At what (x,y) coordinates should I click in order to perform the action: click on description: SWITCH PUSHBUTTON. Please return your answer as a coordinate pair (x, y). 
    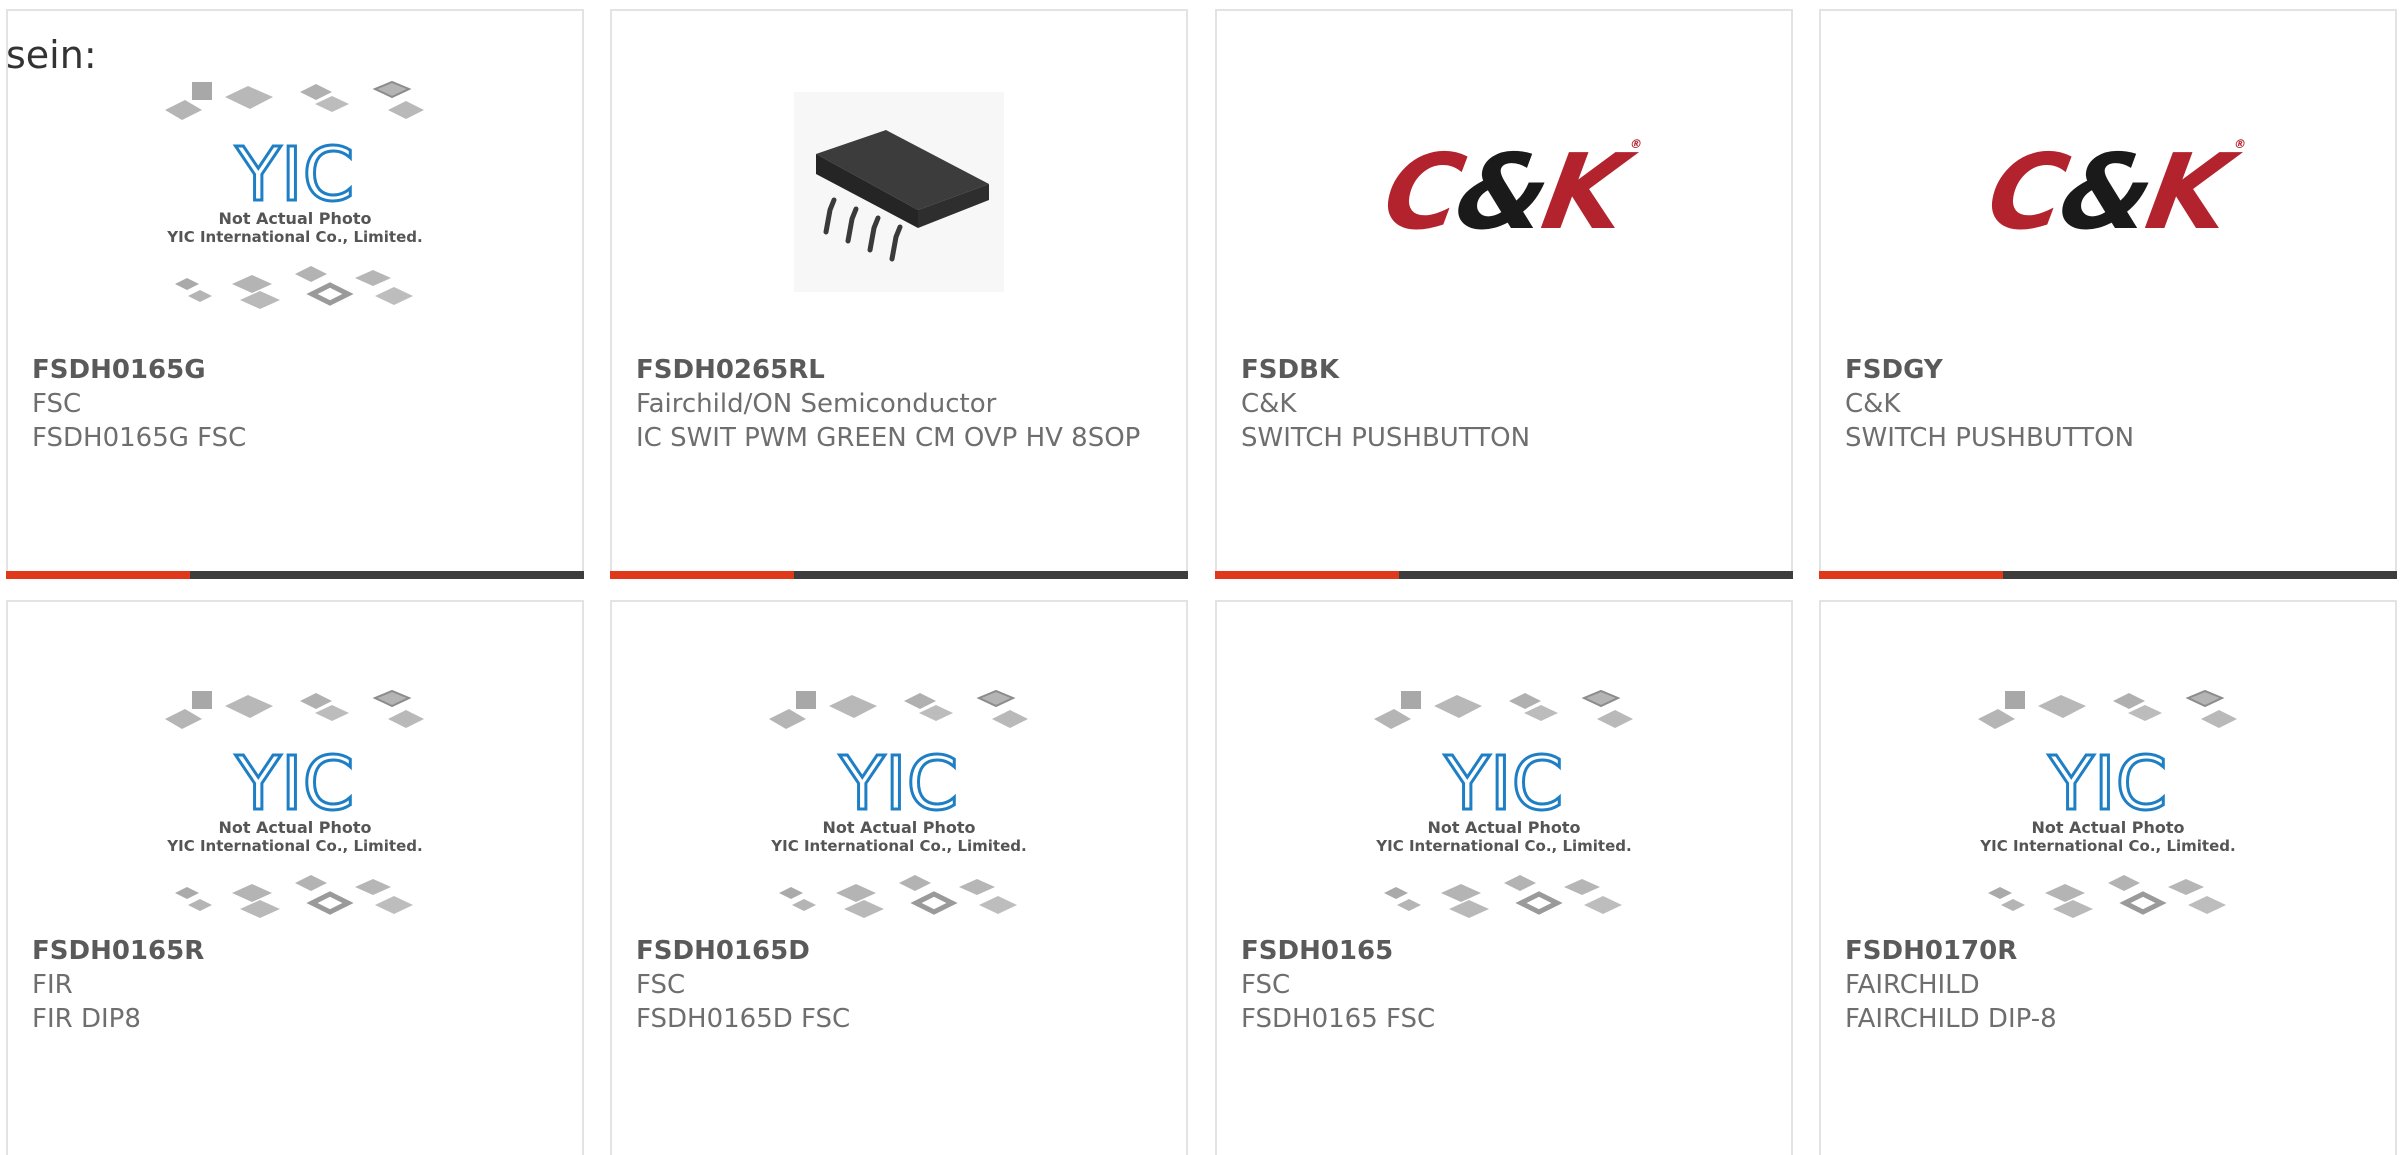
    Looking at the image, I should click on (1990, 438).